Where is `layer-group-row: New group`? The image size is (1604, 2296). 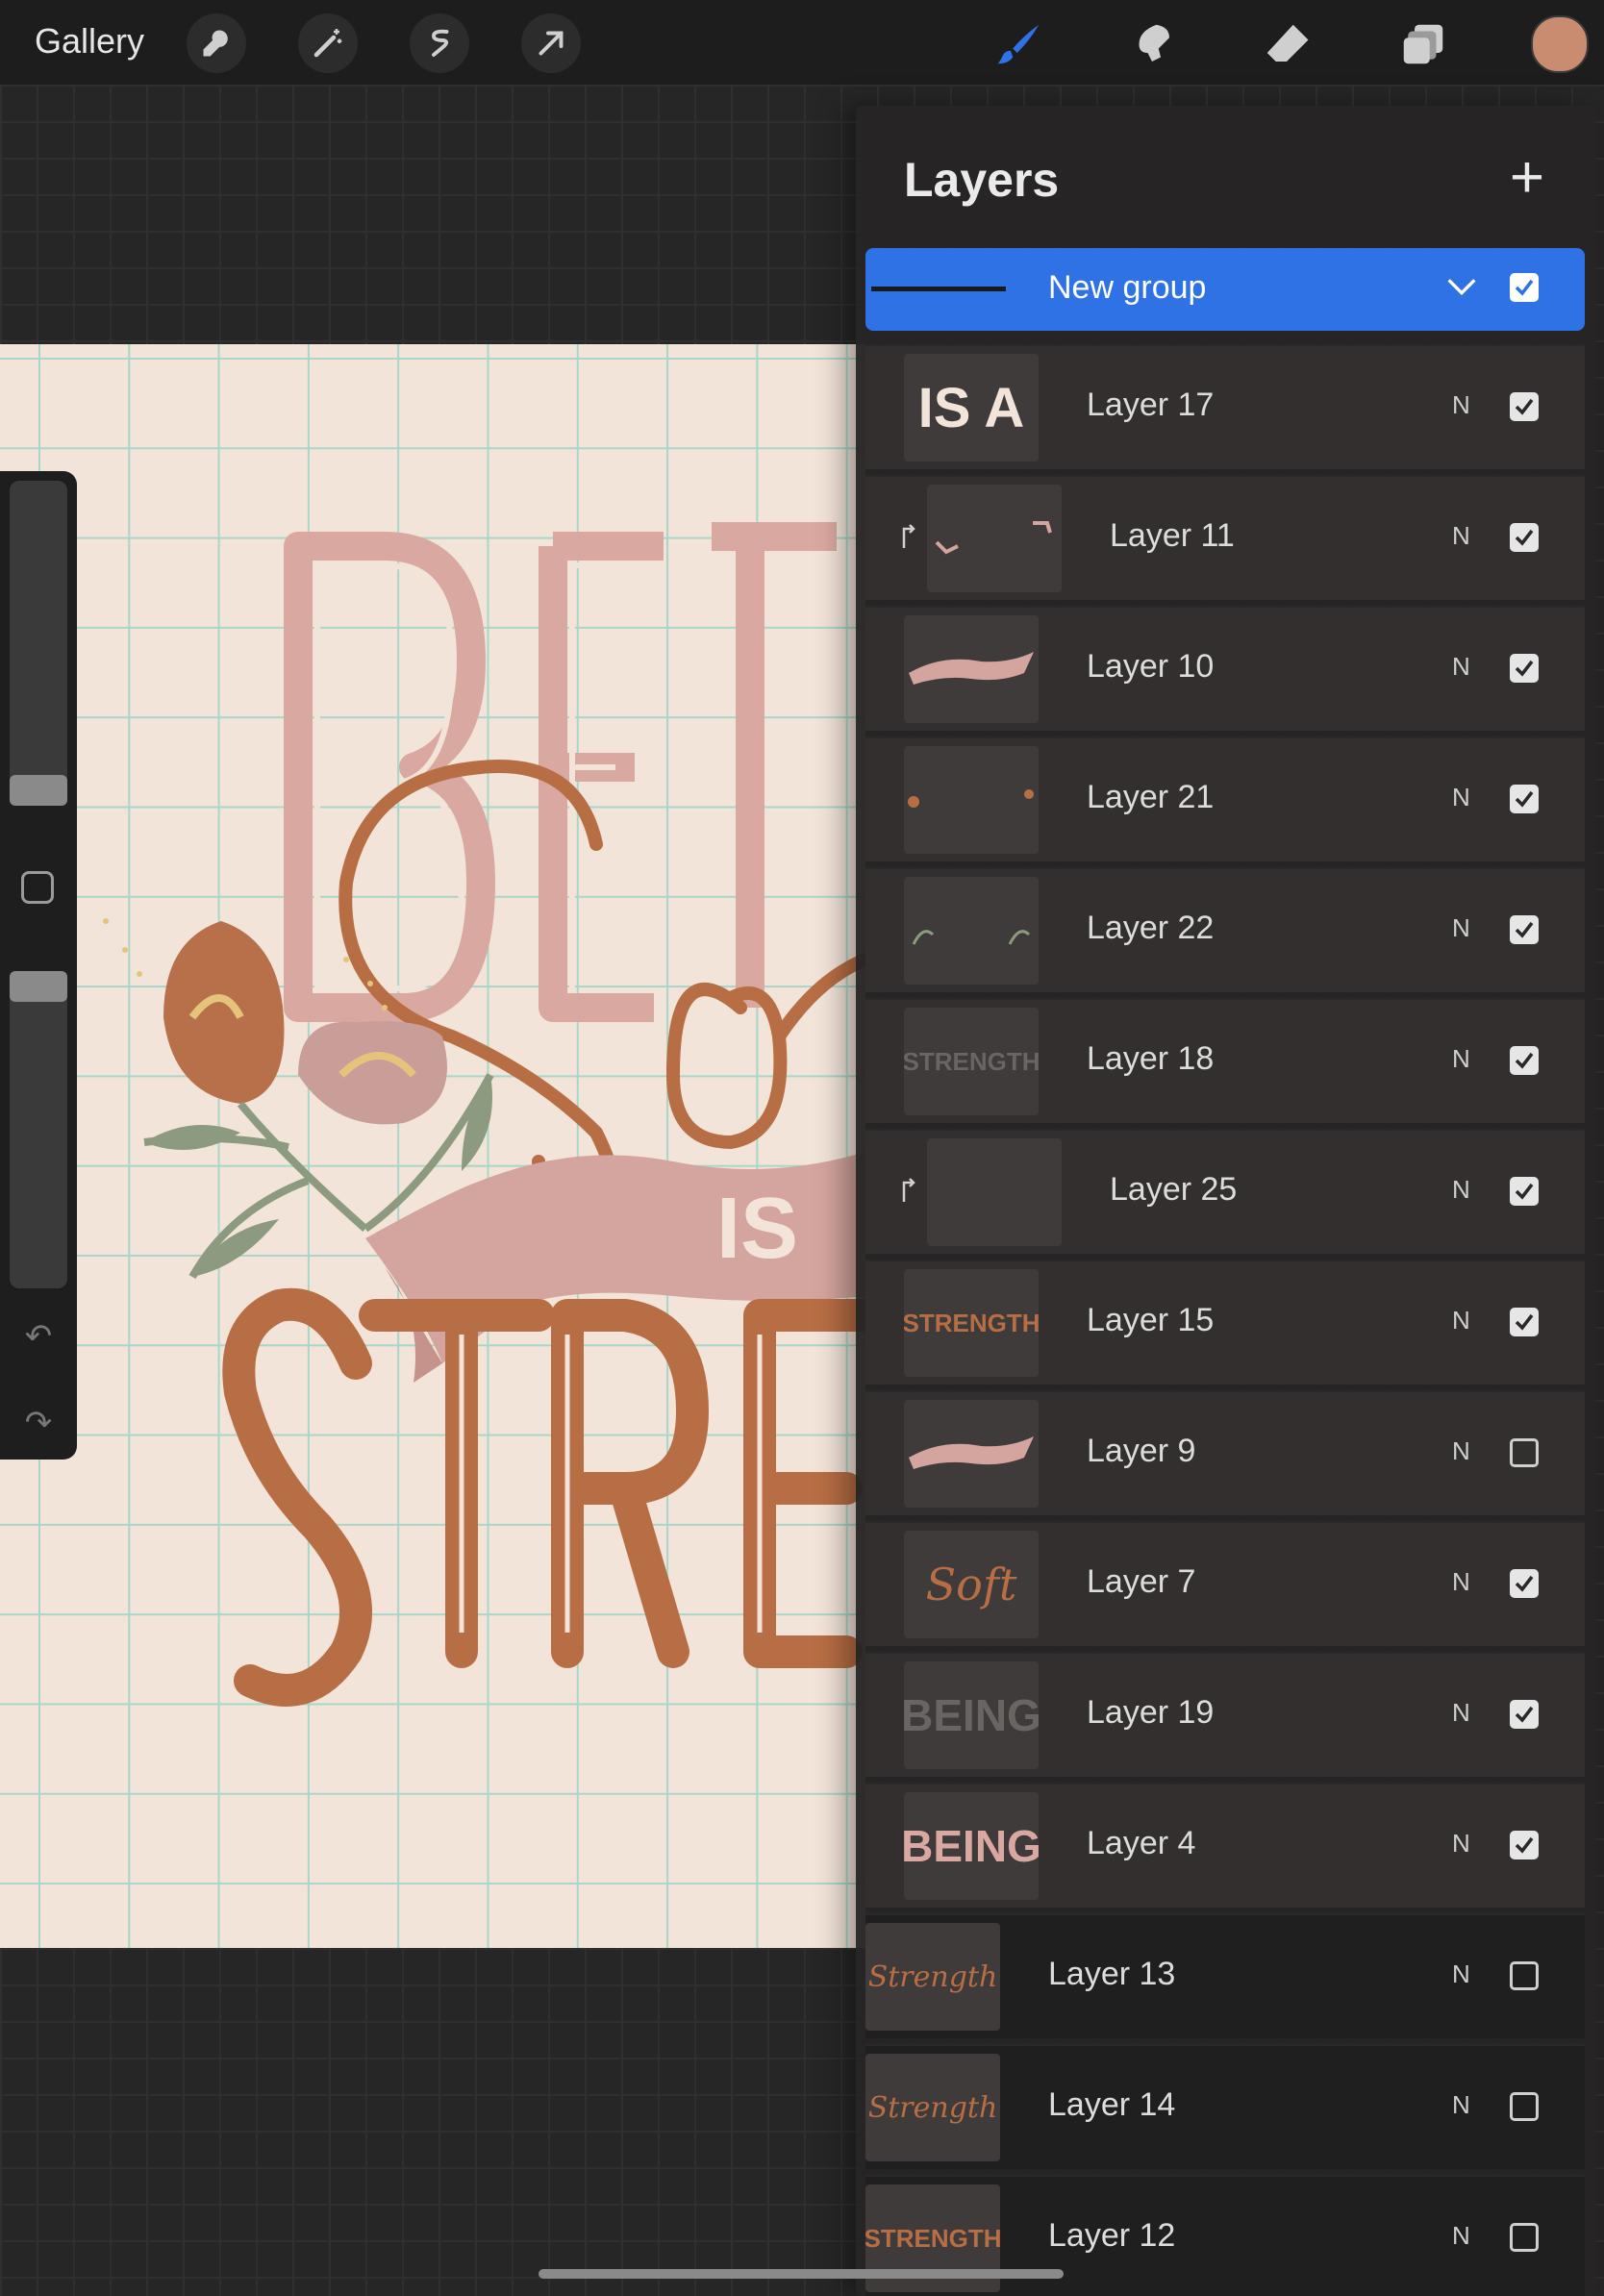 layer-group-row: New group is located at coordinates (1225, 289).